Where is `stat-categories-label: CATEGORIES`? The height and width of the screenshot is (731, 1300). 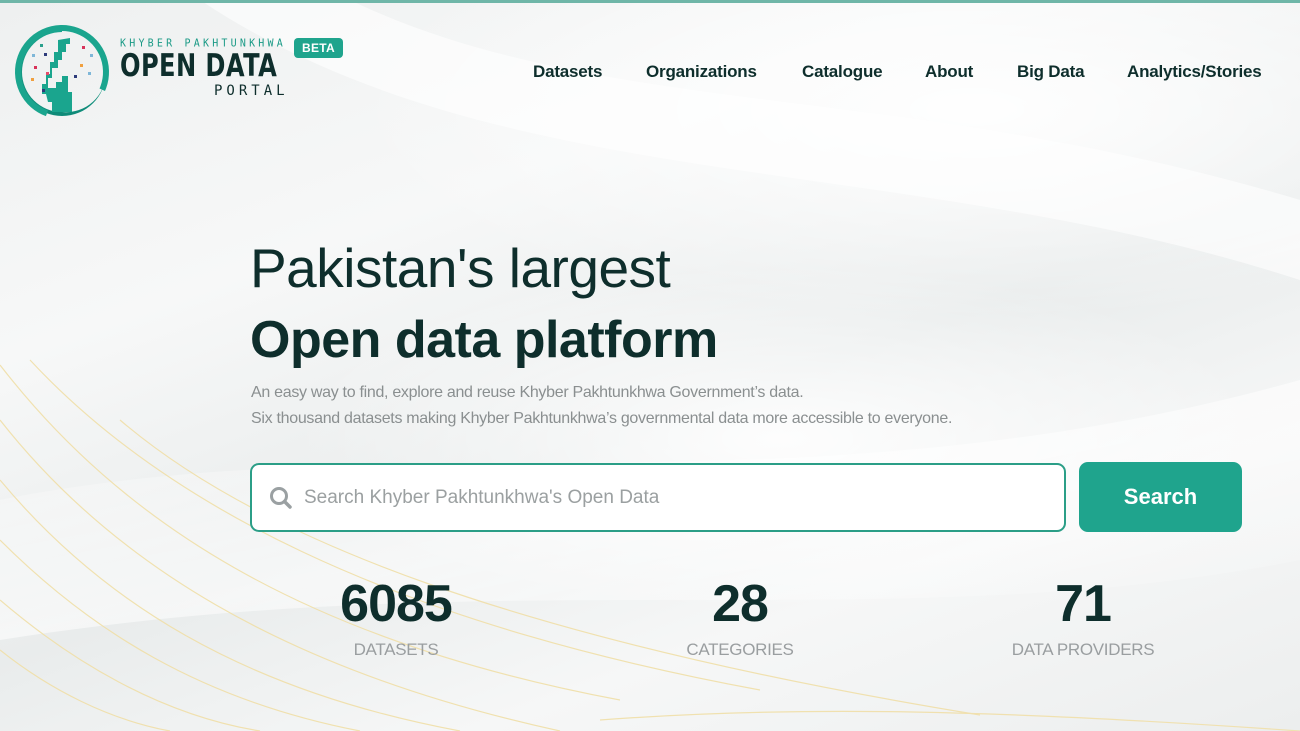 stat-categories-label: CATEGORIES is located at coordinates (740, 649).